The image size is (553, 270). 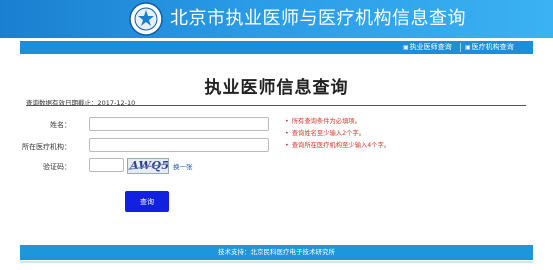 I want to click on hint-item: • 查询姓名至少输入2个字。, so click(x=325, y=132).